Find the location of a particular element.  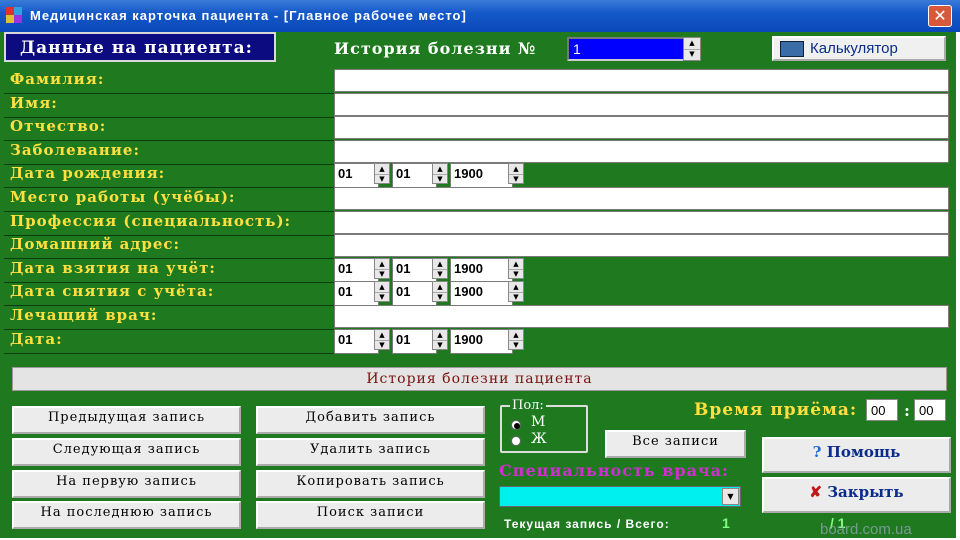

close-button: ✘ Закрыть is located at coordinates (856, 495).